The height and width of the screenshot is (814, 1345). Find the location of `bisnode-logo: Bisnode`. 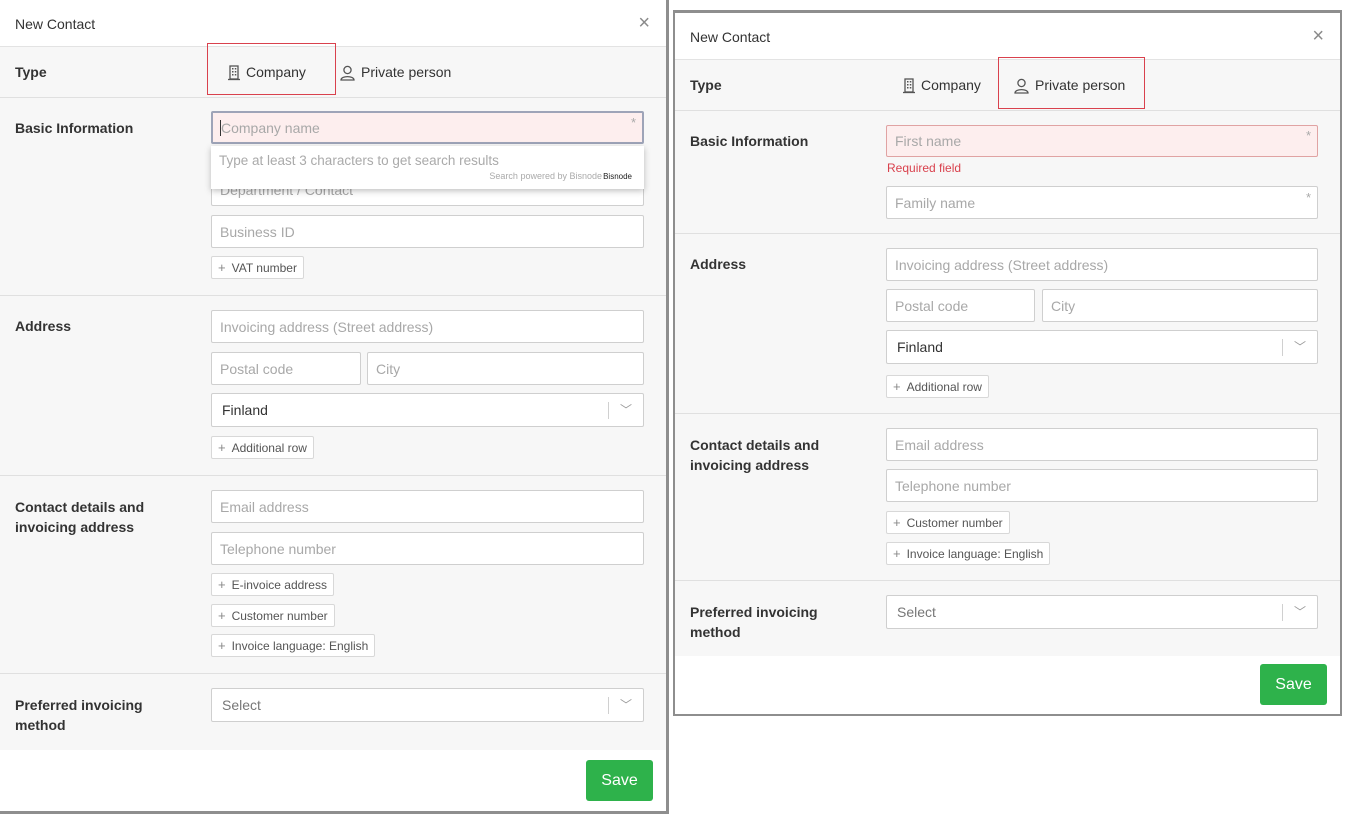

bisnode-logo: Bisnode is located at coordinates (617, 176).